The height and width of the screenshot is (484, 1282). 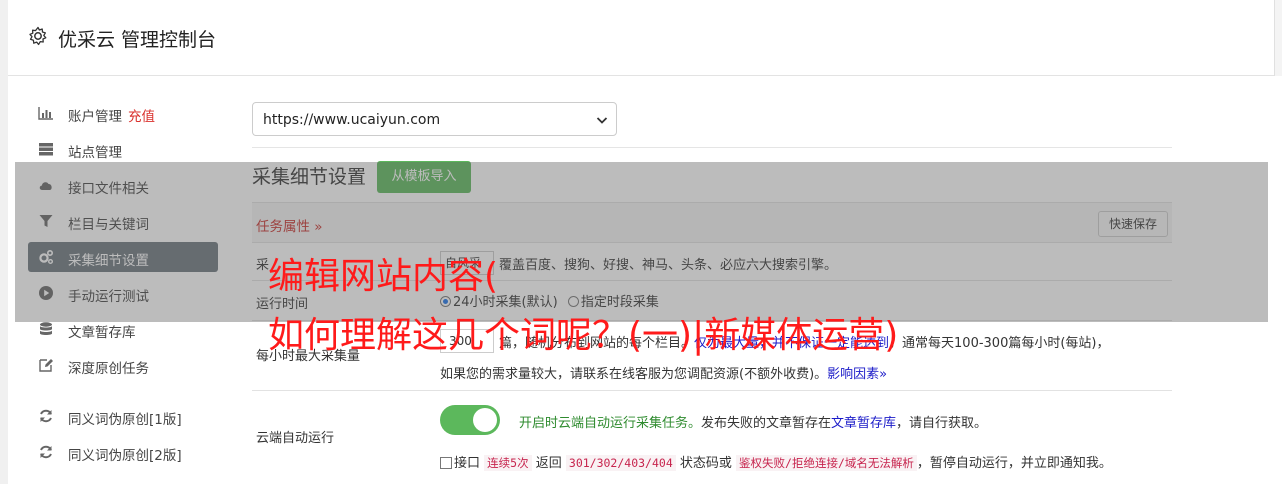 I want to click on sidebar-item-deep-original: 深度原创任务, so click(x=123, y=365).